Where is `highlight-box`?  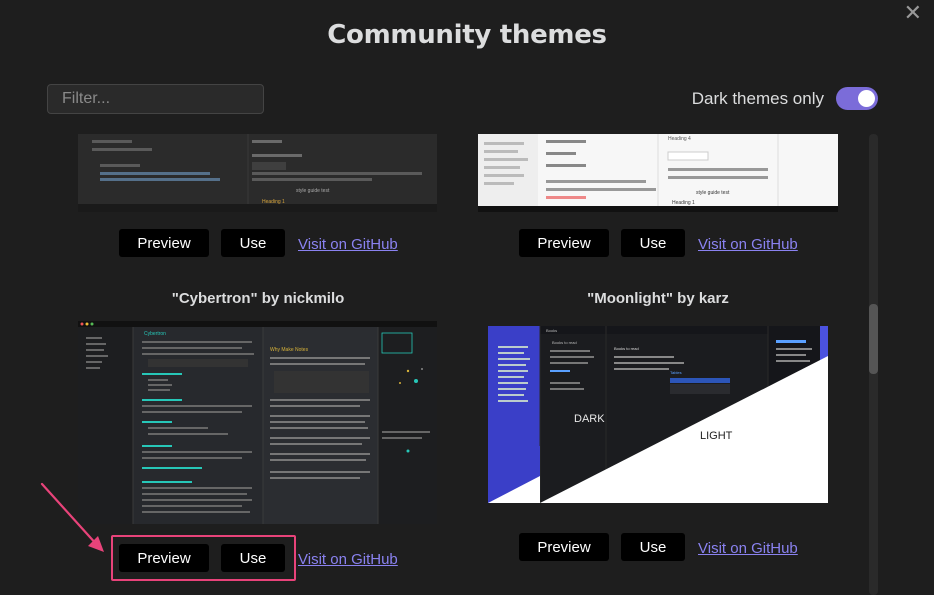
highlight-box is located at coordinates (203, 558).